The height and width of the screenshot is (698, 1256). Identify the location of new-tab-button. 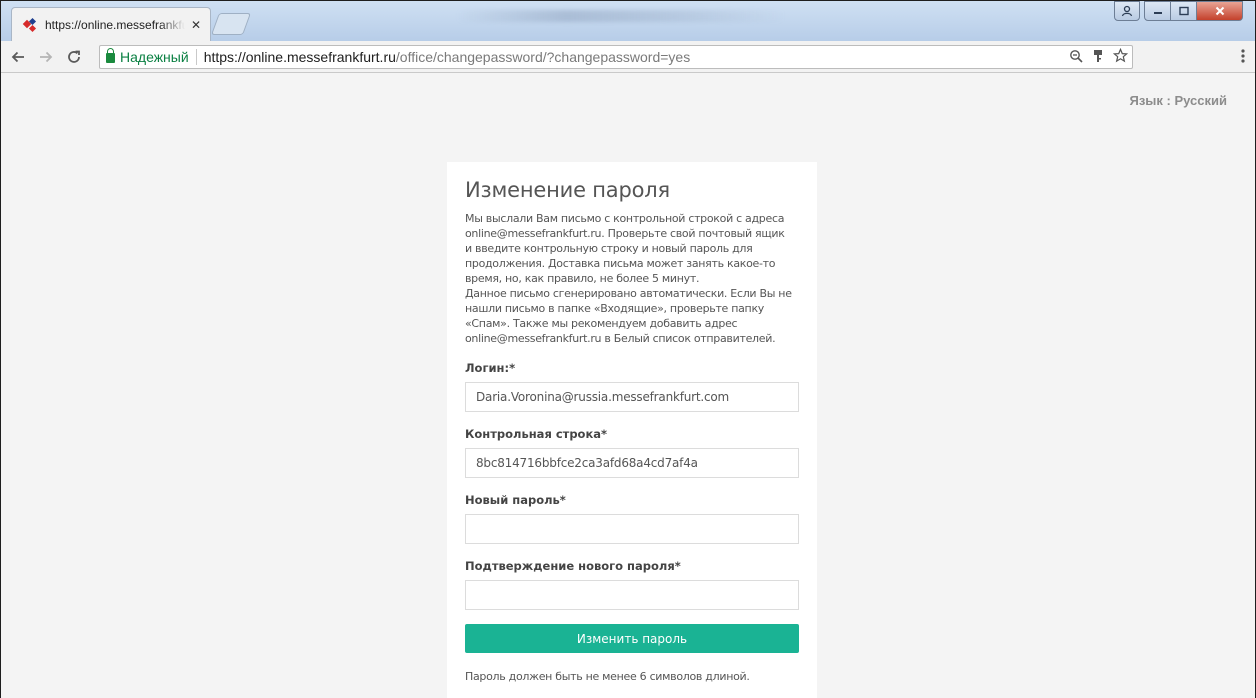
(231, 24).